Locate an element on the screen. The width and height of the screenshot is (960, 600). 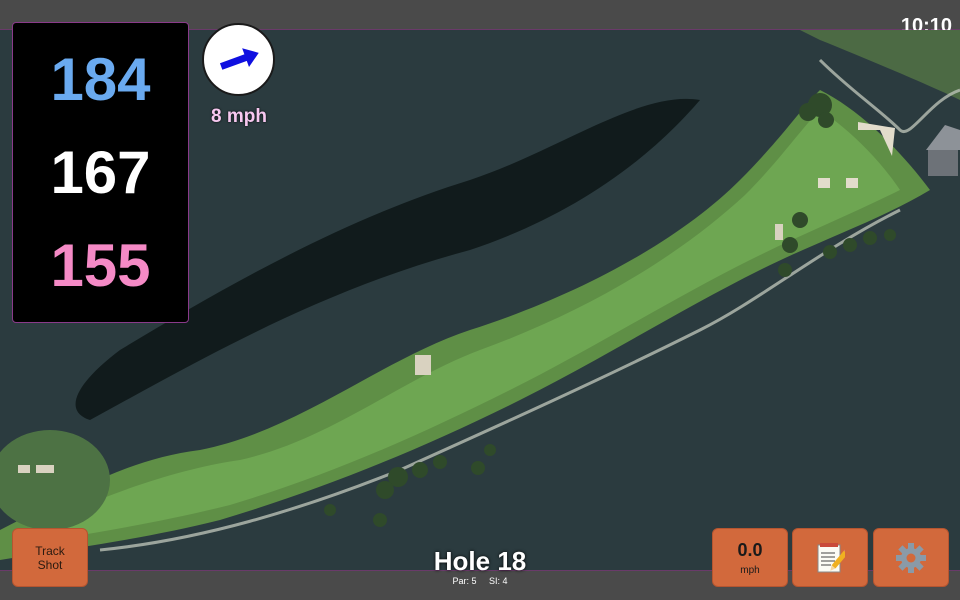
notes-button is located at coordinates (830, 557).